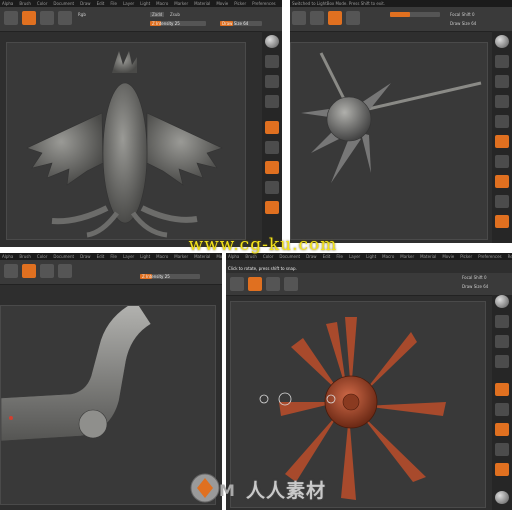 The image size is (512, 510). What do you see at coordinates (82, 14) in the screenshot?
I see `rgb-label: Rgb` at bounding box center [82, 14].